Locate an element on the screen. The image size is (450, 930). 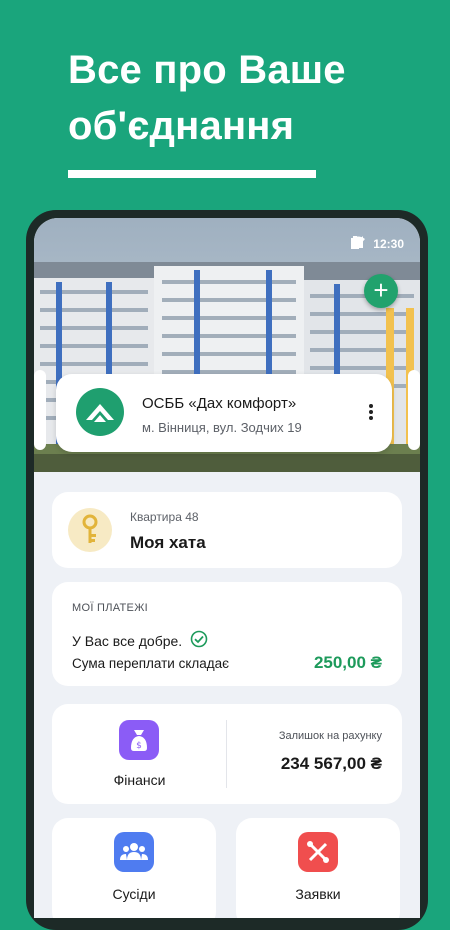
apartment-label: Квартира 48 is located at coordinates (164, 517).